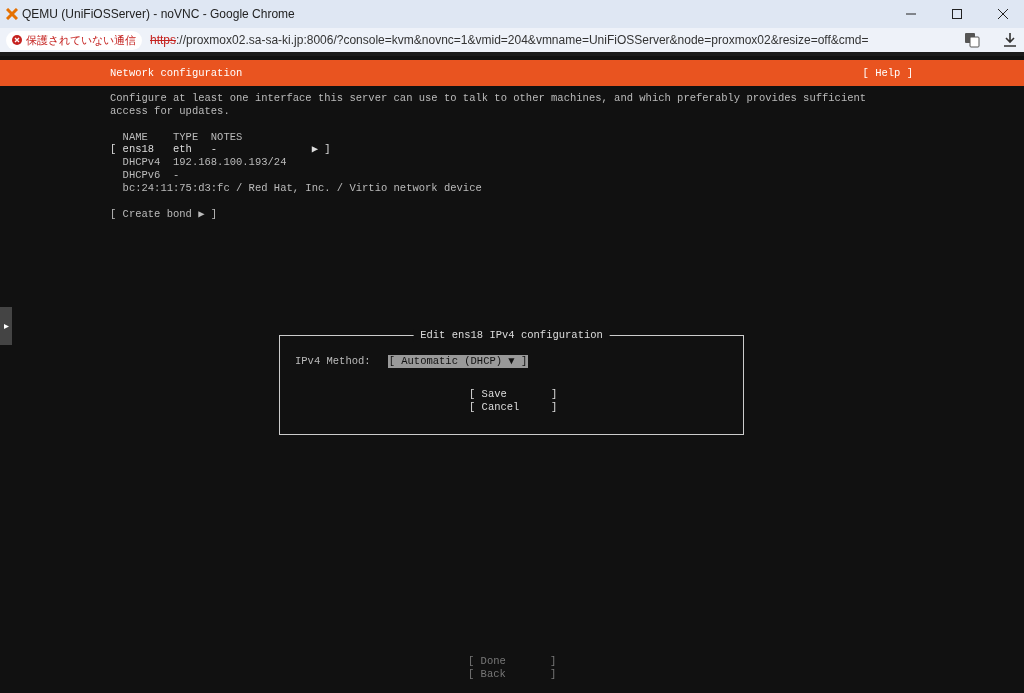  I want to click on warning-icon, so click(17, 40).